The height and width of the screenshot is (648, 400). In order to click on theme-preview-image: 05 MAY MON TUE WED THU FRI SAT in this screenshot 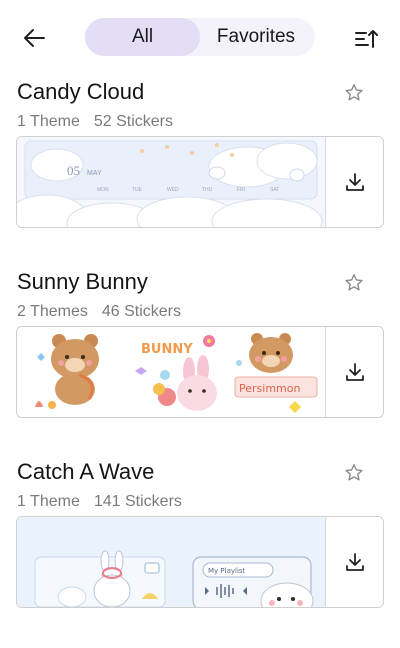, I will do `click(171, 182)`.